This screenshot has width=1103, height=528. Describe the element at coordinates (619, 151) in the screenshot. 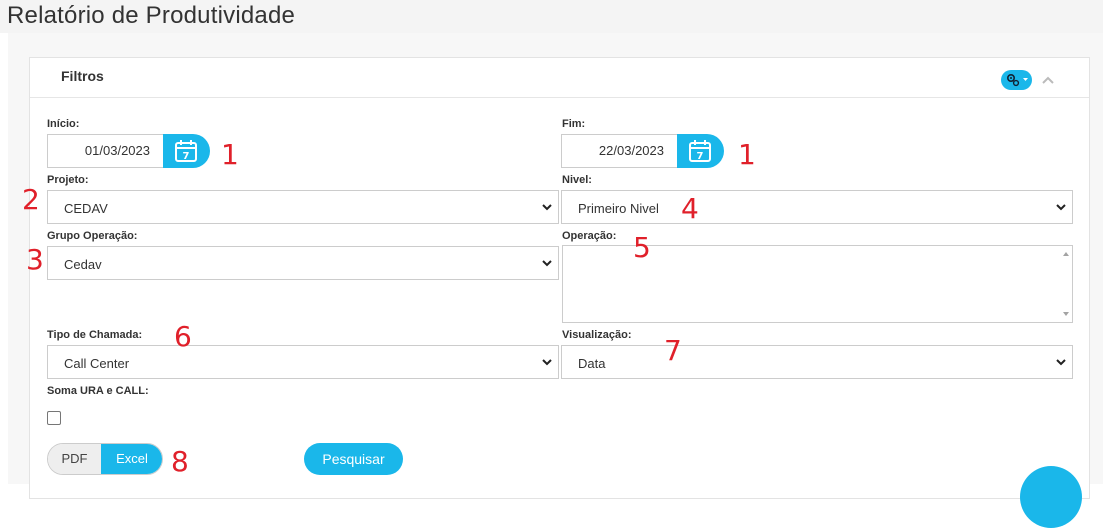

I see `fim-date-input: 22/03/2023` at that location.